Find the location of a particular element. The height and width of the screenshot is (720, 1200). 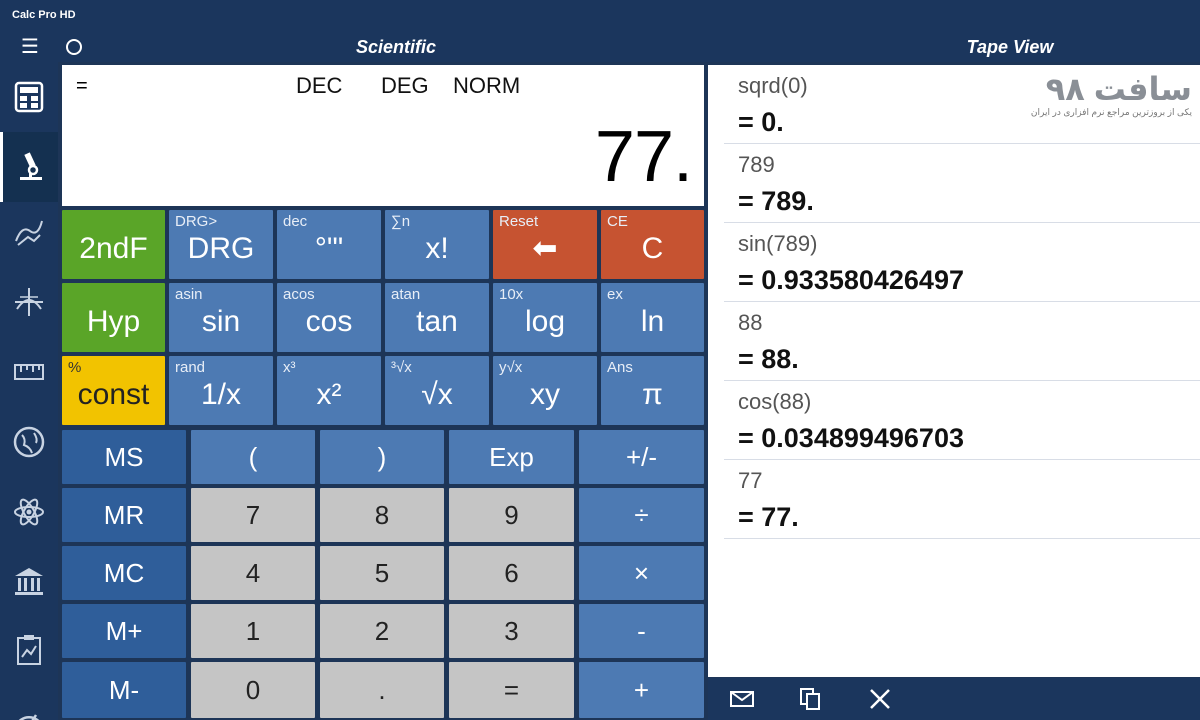

globe-icon is located at coordinates (29, 442).